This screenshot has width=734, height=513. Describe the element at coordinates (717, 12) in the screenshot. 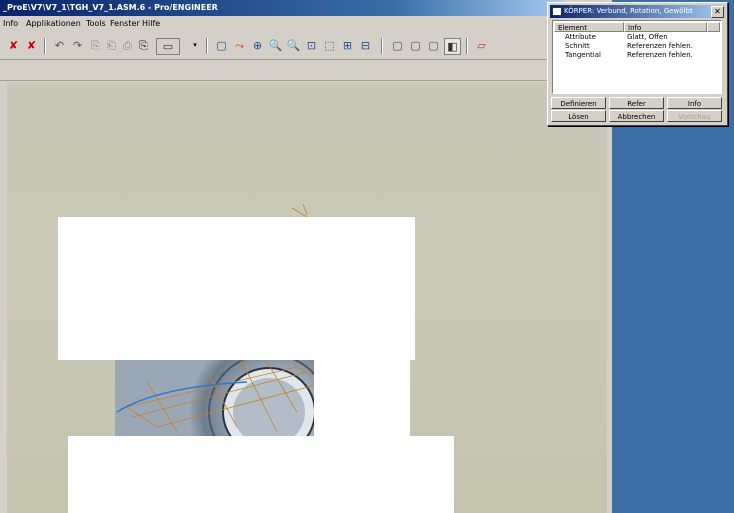

I see `close-icon: ✕` at that location.